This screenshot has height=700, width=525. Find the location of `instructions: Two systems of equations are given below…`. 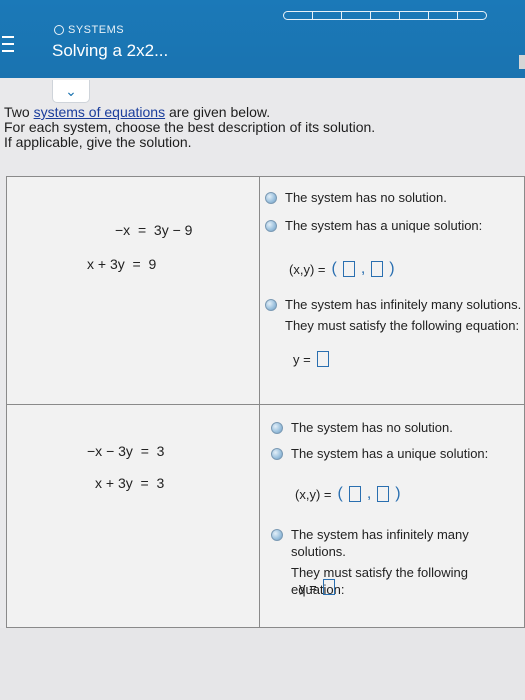

instructions: Two systems of equations are given below… is located at coordinates (259, 127).